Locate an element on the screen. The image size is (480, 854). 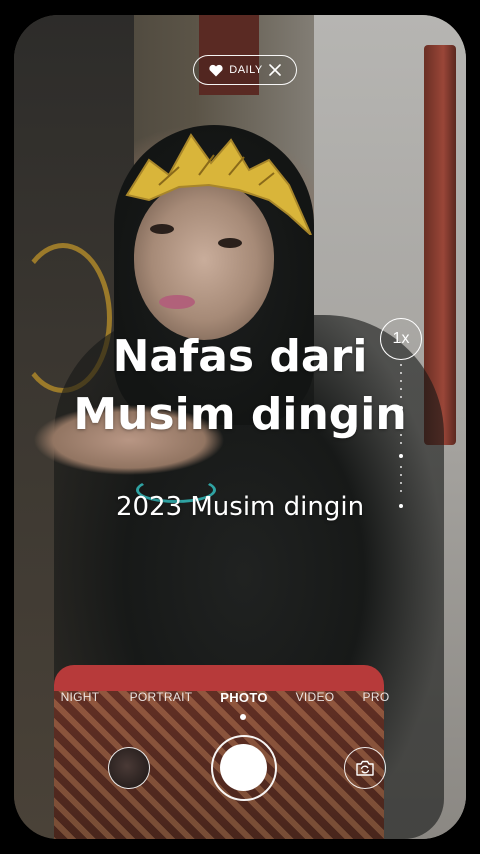
daily-badge-label: DAILY is located at coordinates (246, 70).